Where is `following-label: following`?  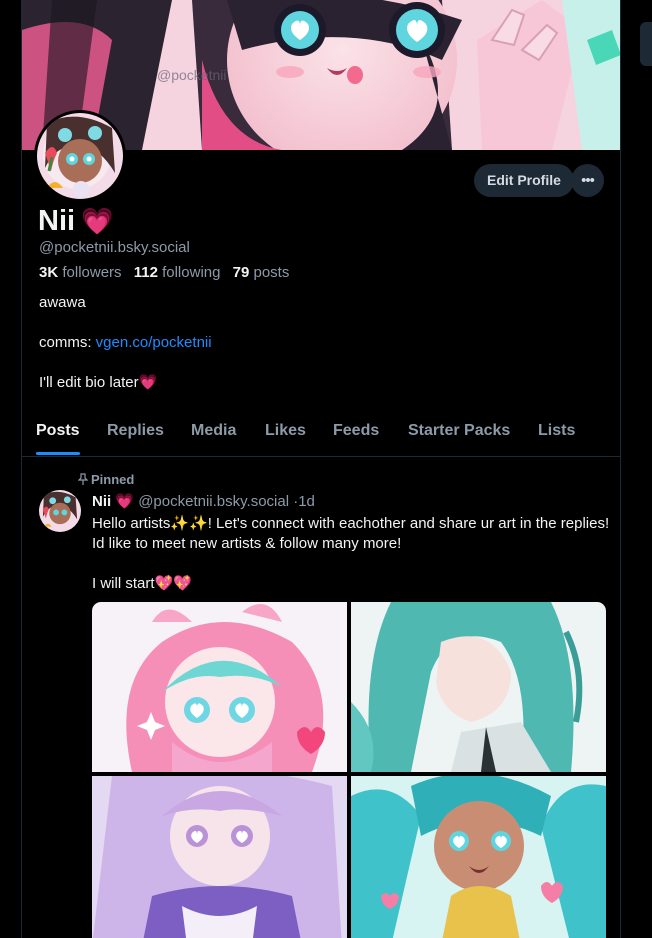 following-label: following is located at coordinates (191, 272).